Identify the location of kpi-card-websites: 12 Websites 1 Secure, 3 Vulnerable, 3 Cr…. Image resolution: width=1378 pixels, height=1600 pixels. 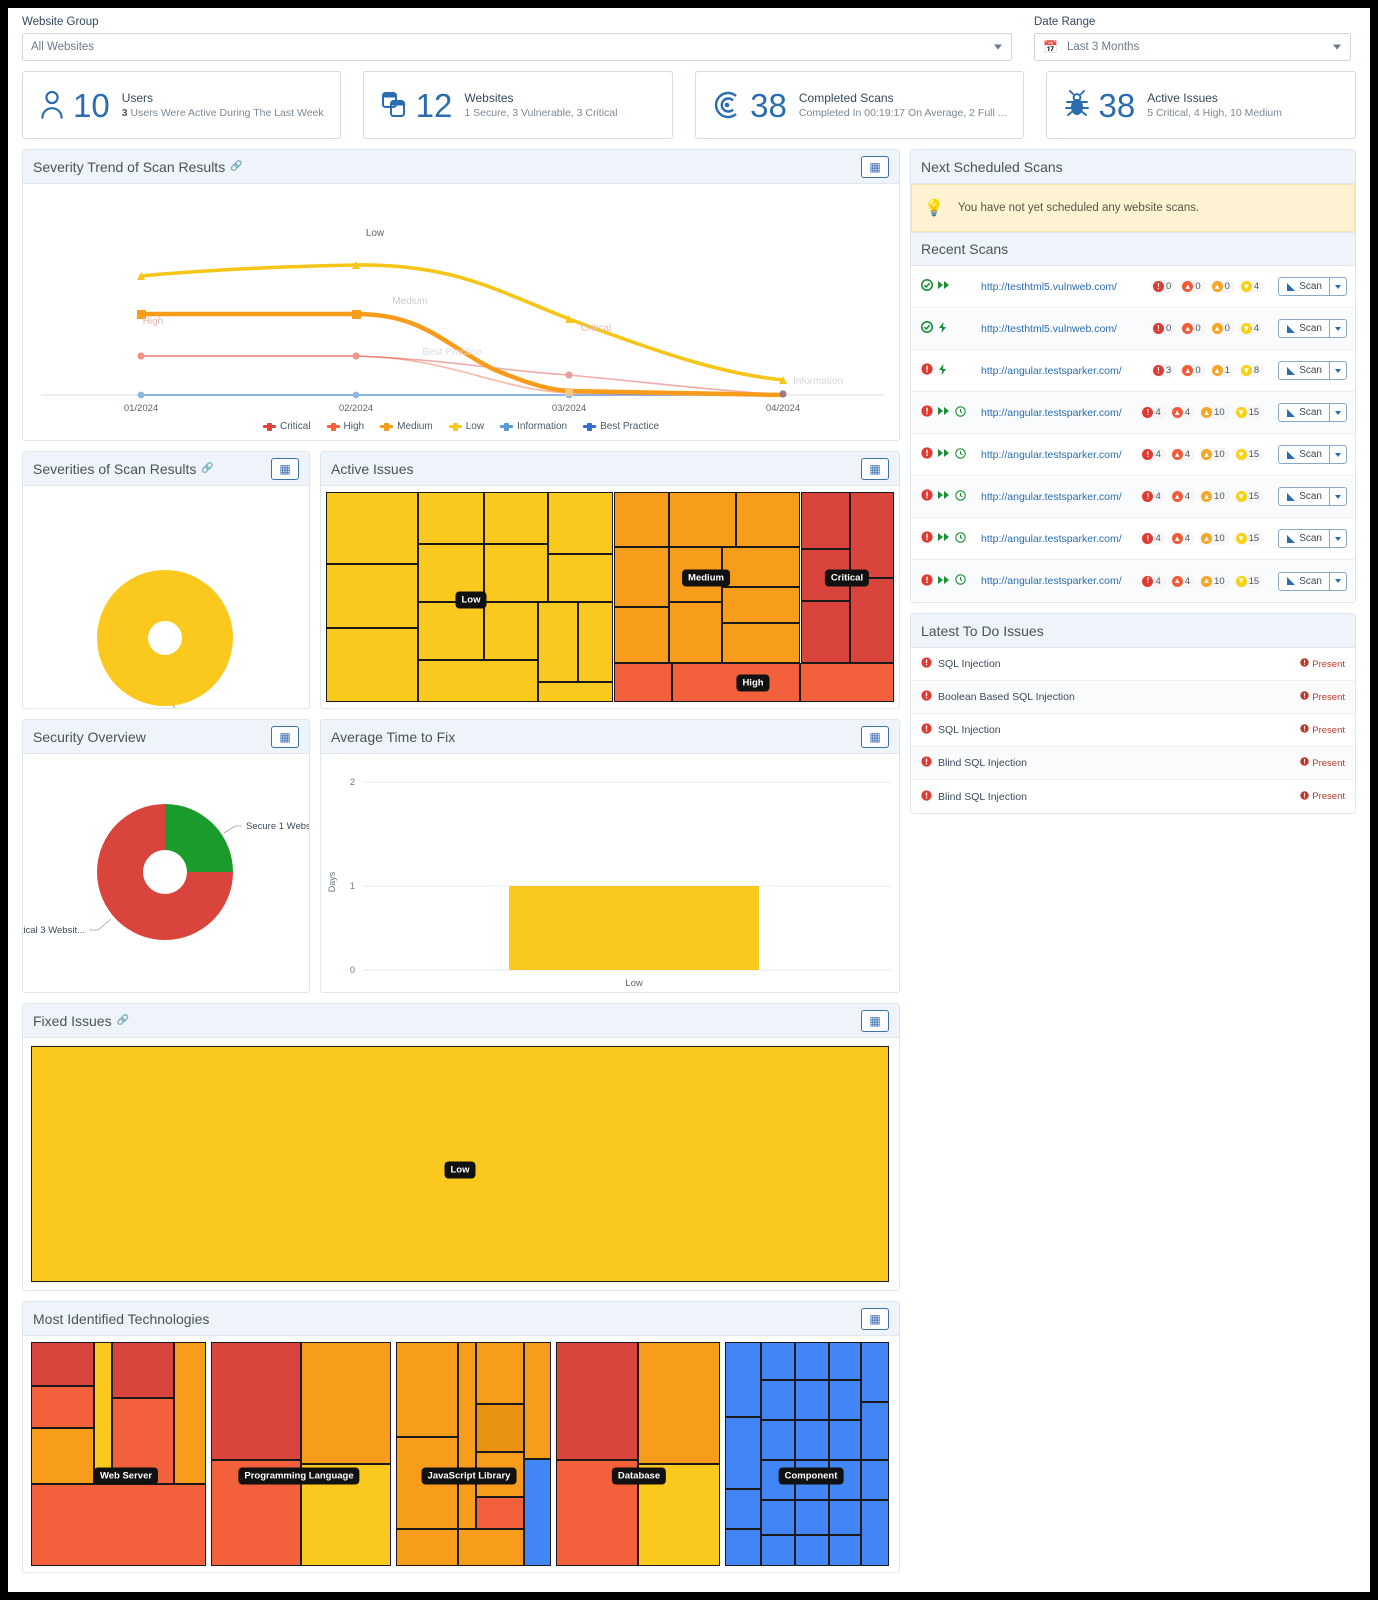
(518, 105).